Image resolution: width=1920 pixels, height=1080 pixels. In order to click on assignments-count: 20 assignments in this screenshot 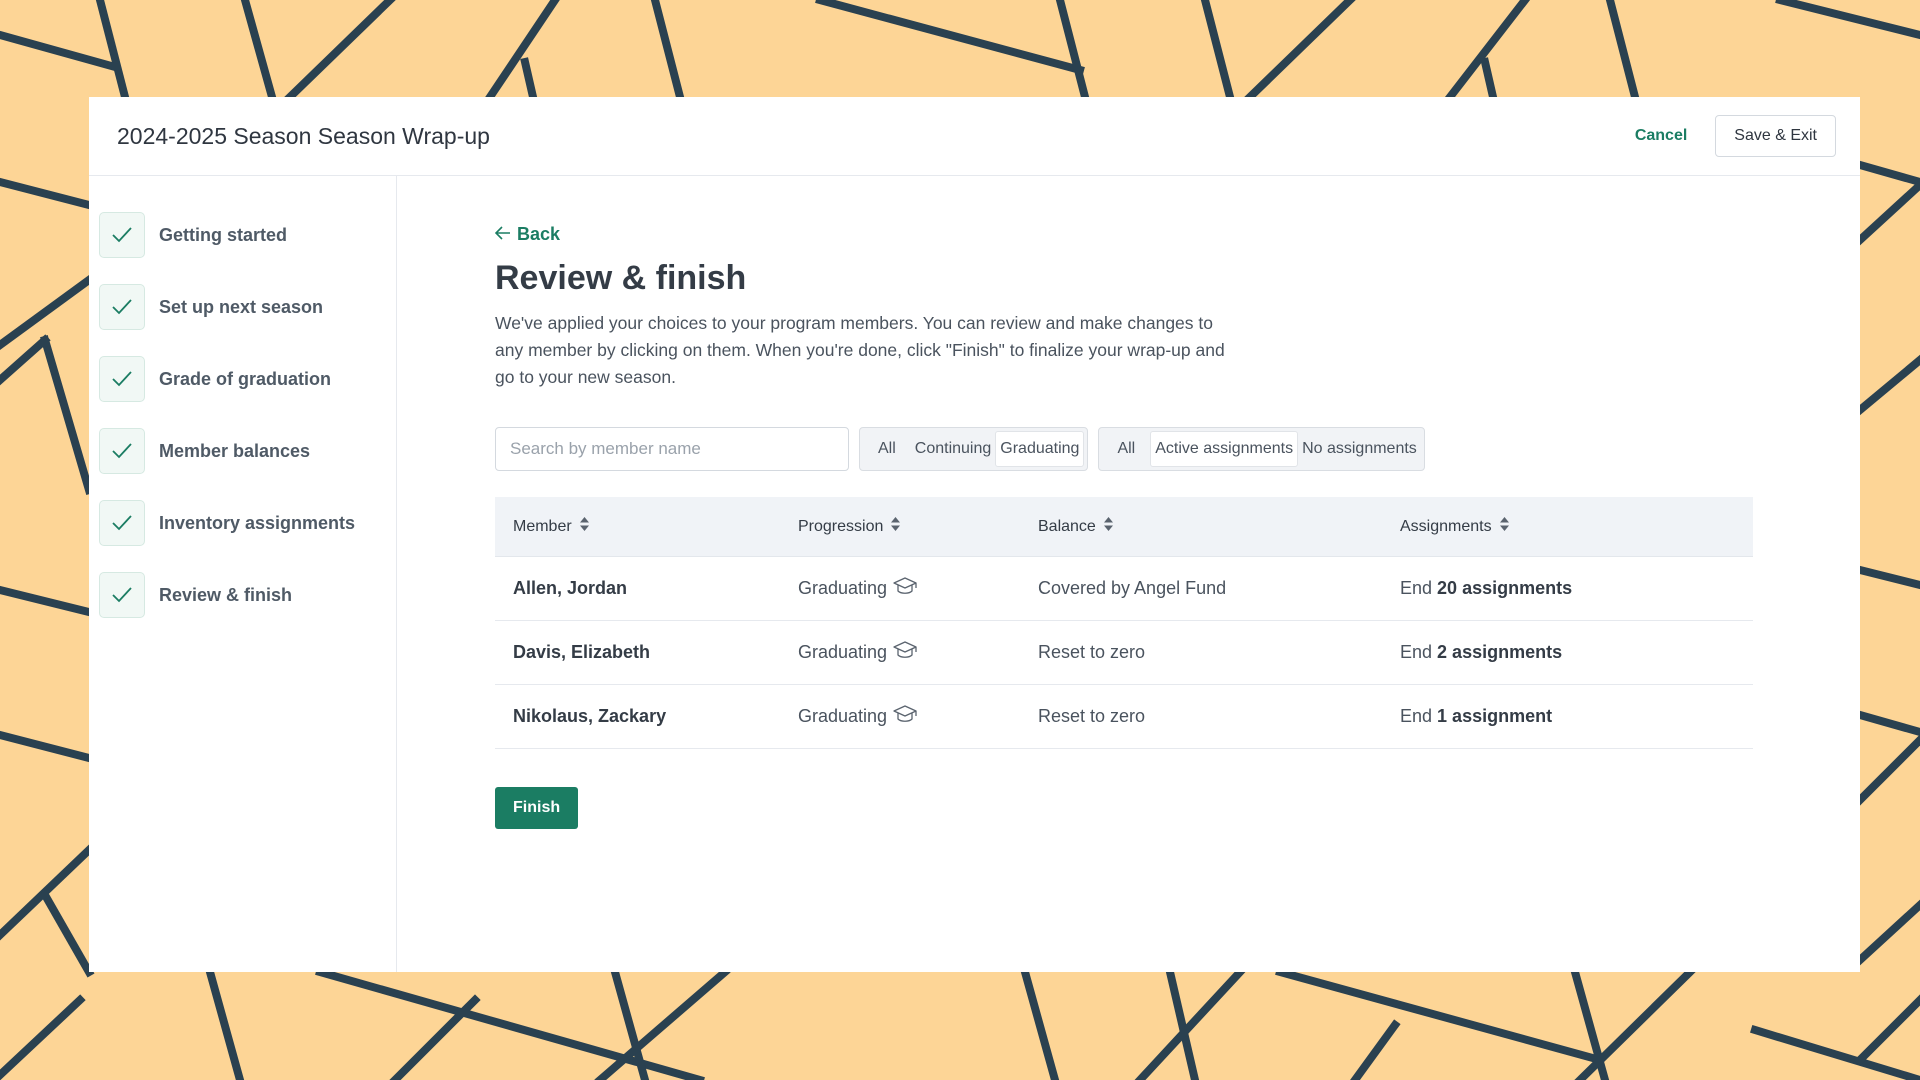, I will do `click(1505, 588)`.